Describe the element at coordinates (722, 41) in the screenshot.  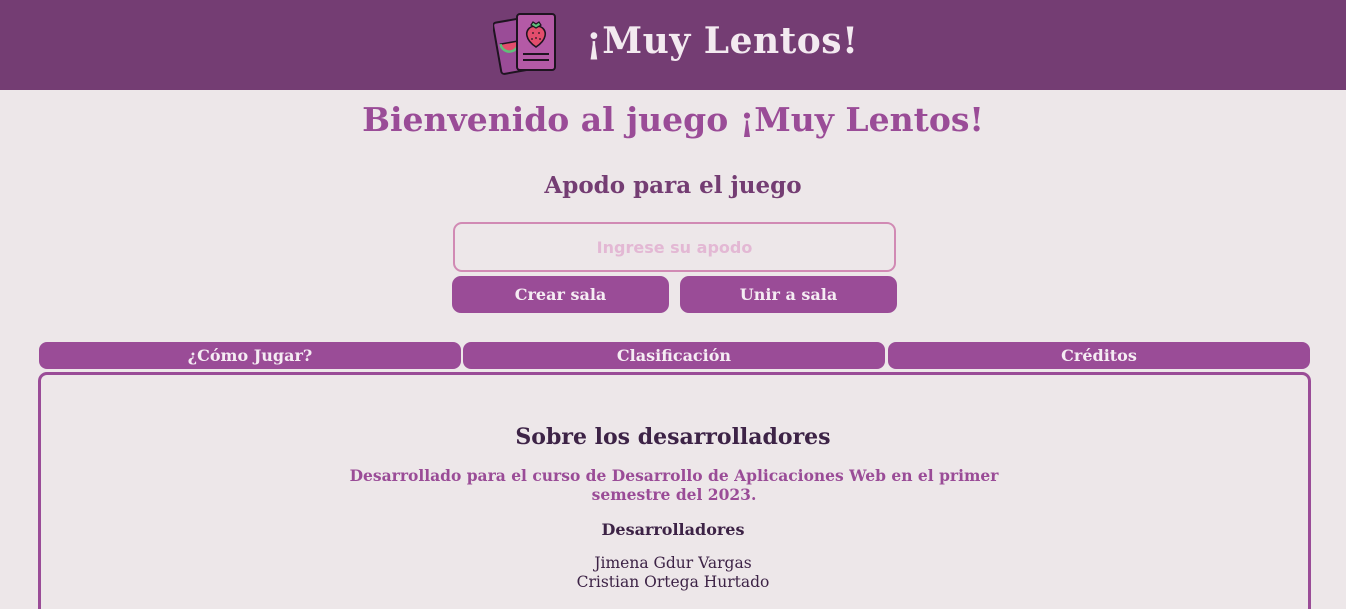
I see `app-title: ¡Muy Lentos!` at that location.